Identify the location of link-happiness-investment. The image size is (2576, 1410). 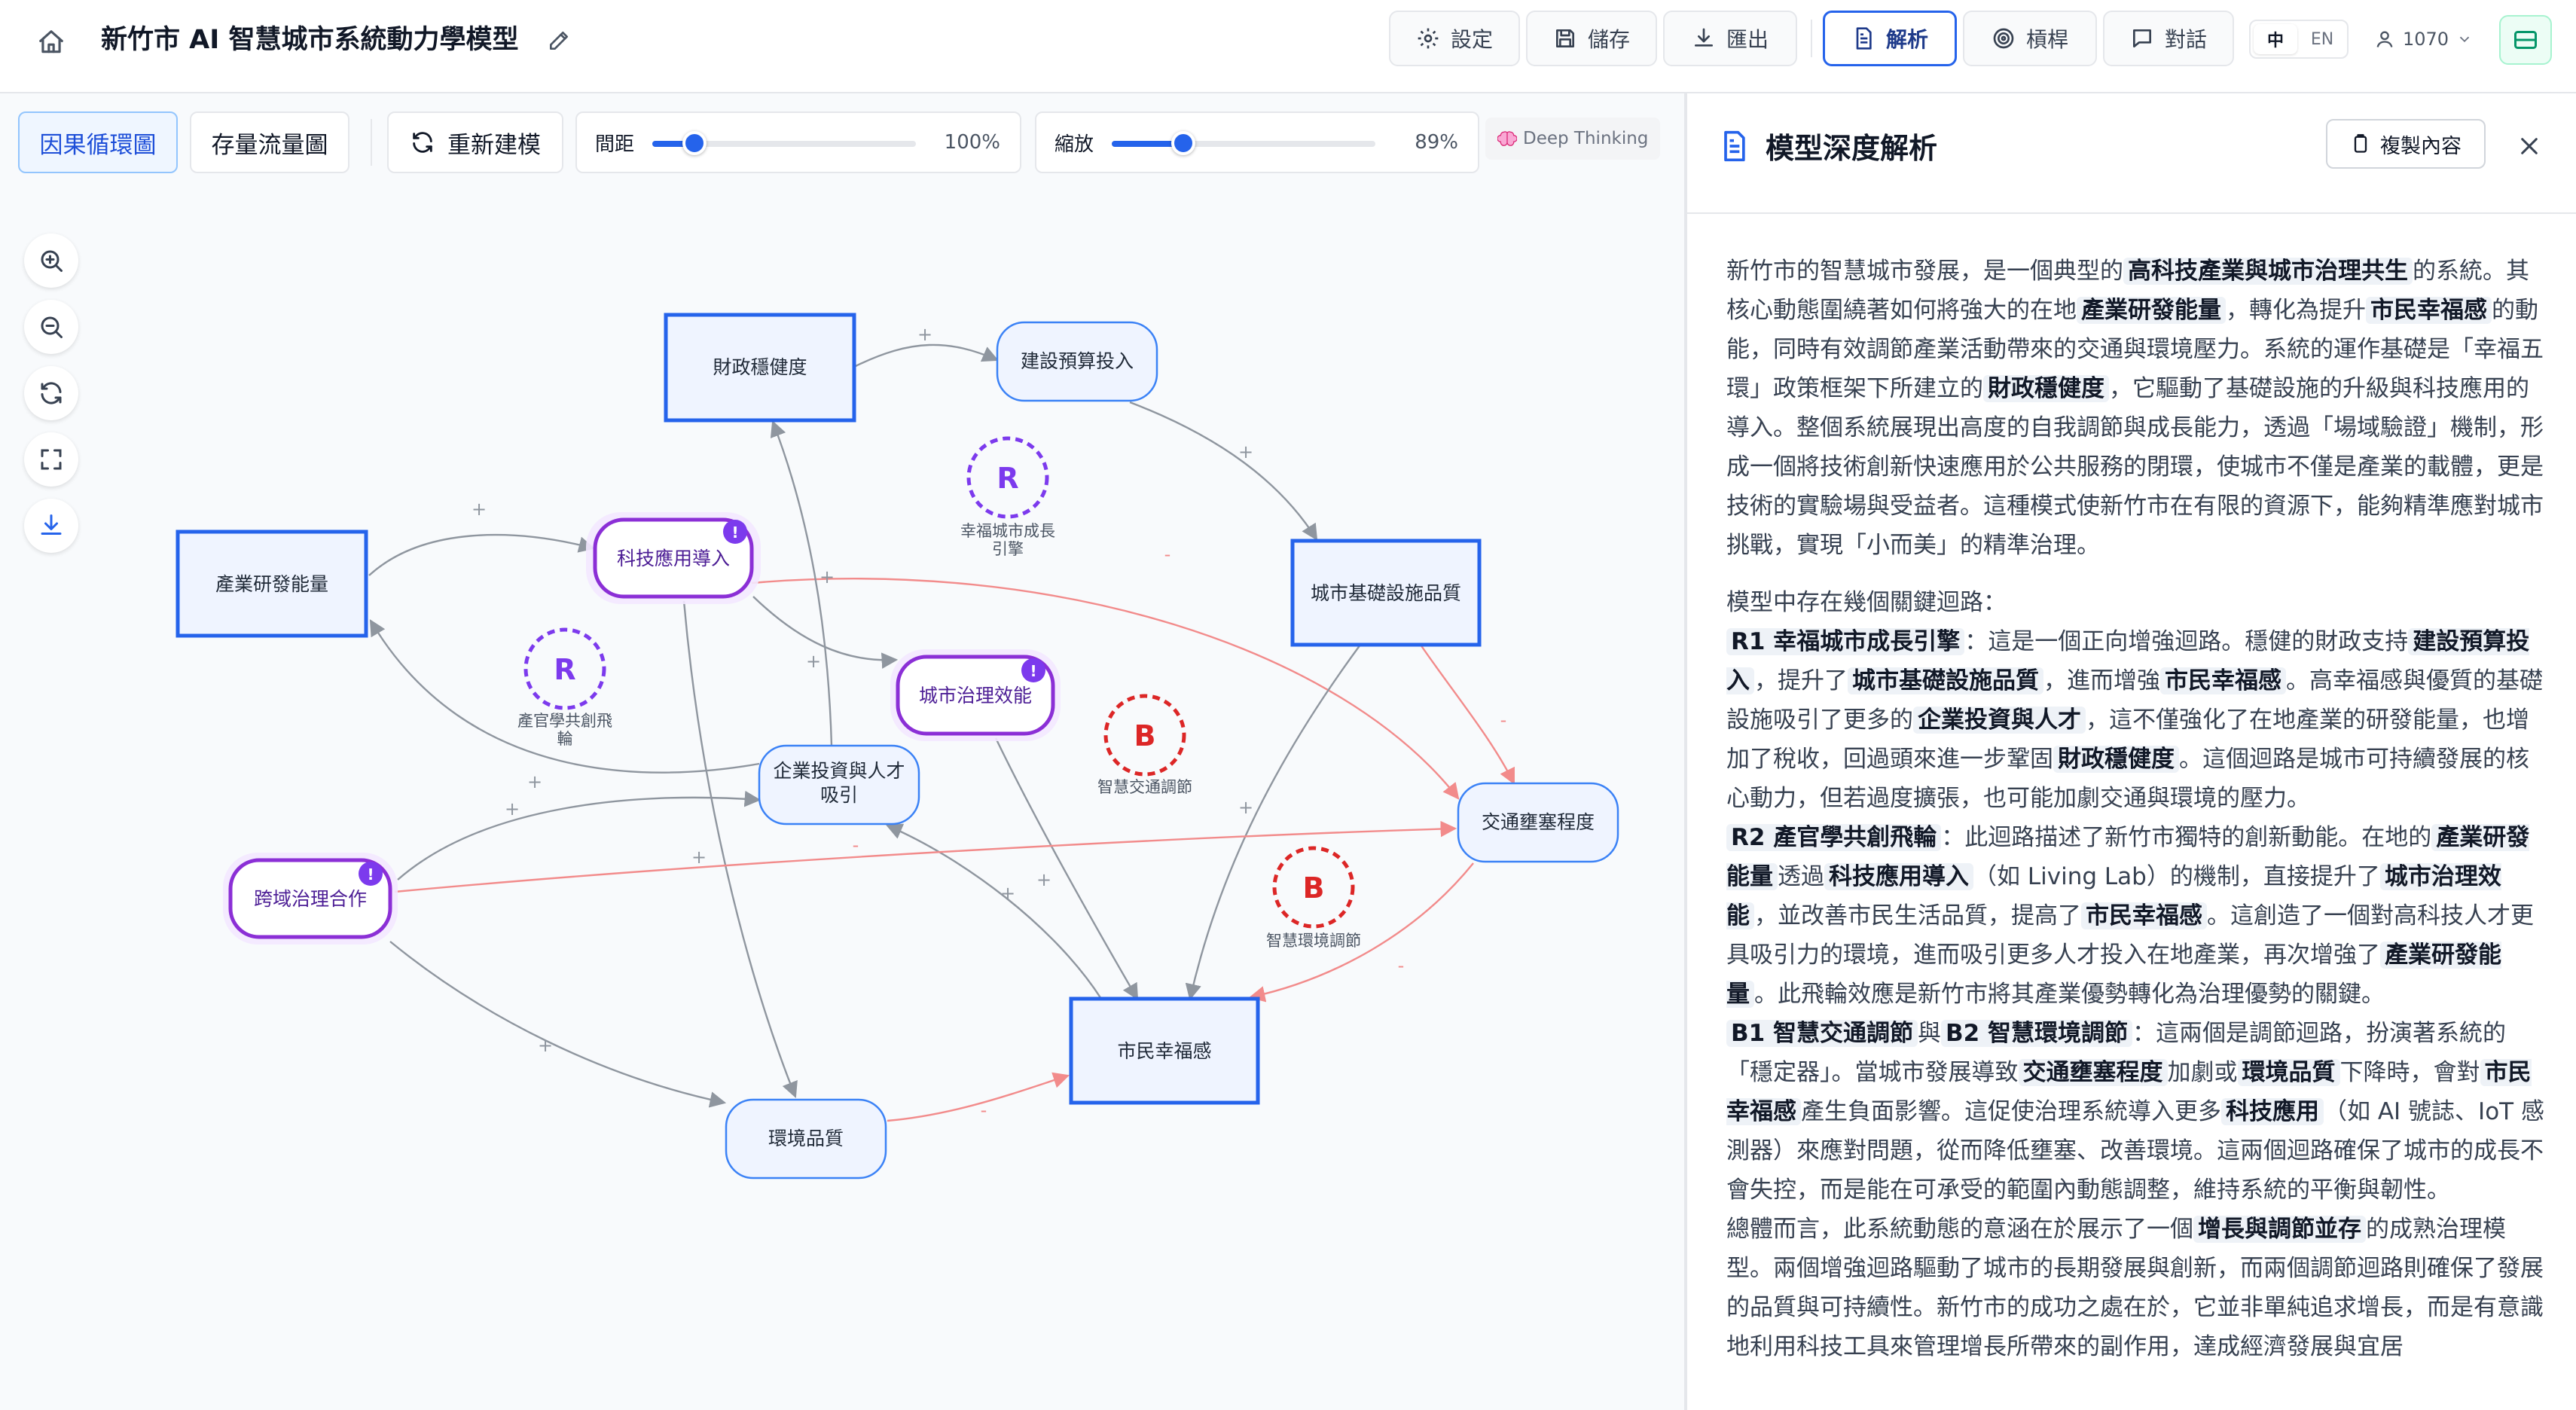
(995, 911).